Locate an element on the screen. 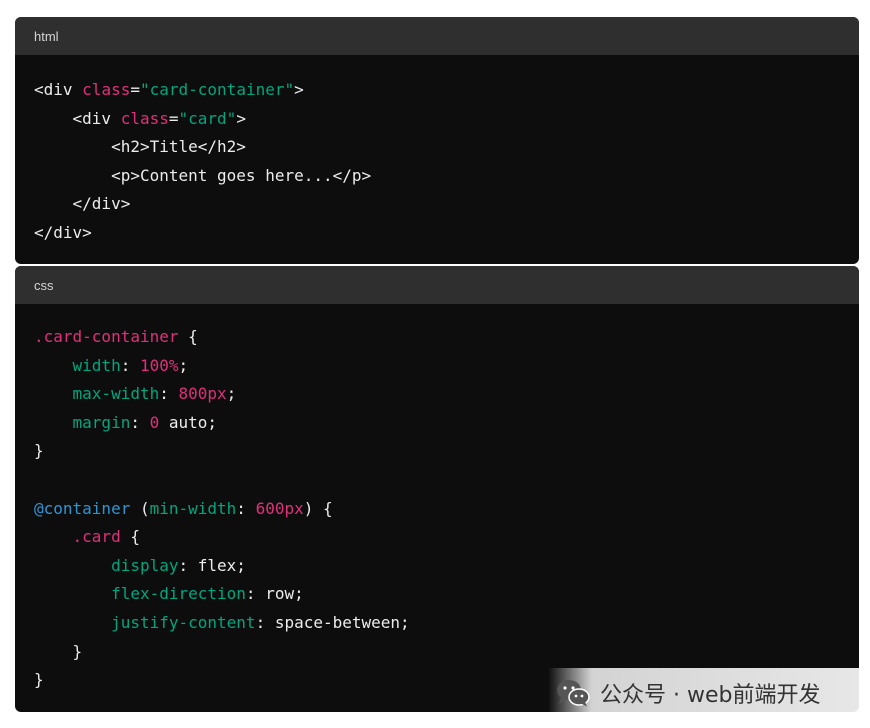 This screenshot has width=870, height=728. code-token: 100% is located at coordinates (159, 365).